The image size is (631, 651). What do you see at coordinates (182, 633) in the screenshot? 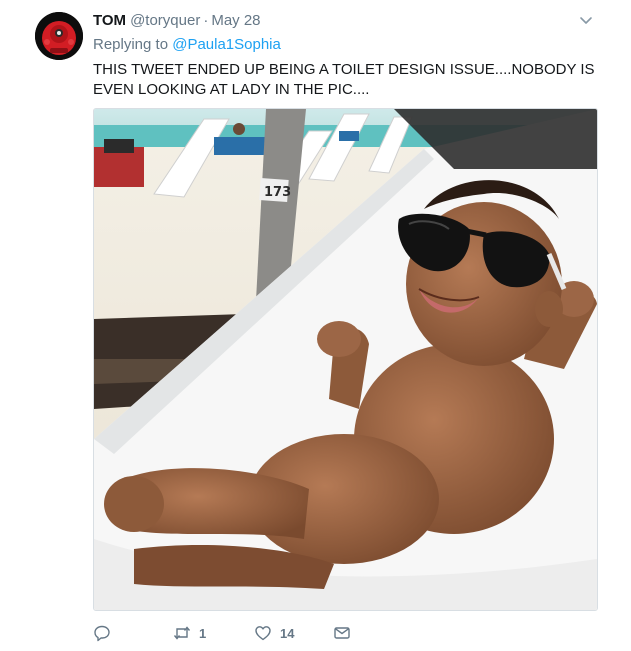
I see `retweet-icon` at bounding box center [182, 633].